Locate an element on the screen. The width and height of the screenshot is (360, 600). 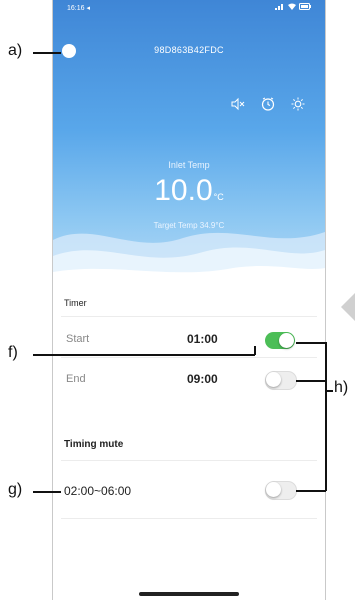
device-id-title: 98D863B42FDC is located at coordinates (189, 50).